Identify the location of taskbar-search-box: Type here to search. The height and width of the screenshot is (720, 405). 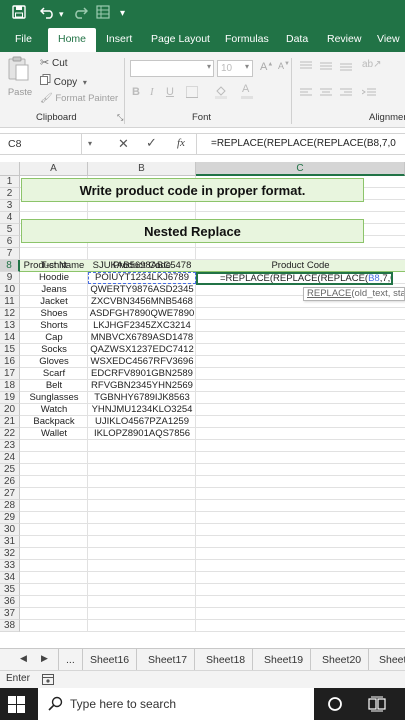
(176, 704).